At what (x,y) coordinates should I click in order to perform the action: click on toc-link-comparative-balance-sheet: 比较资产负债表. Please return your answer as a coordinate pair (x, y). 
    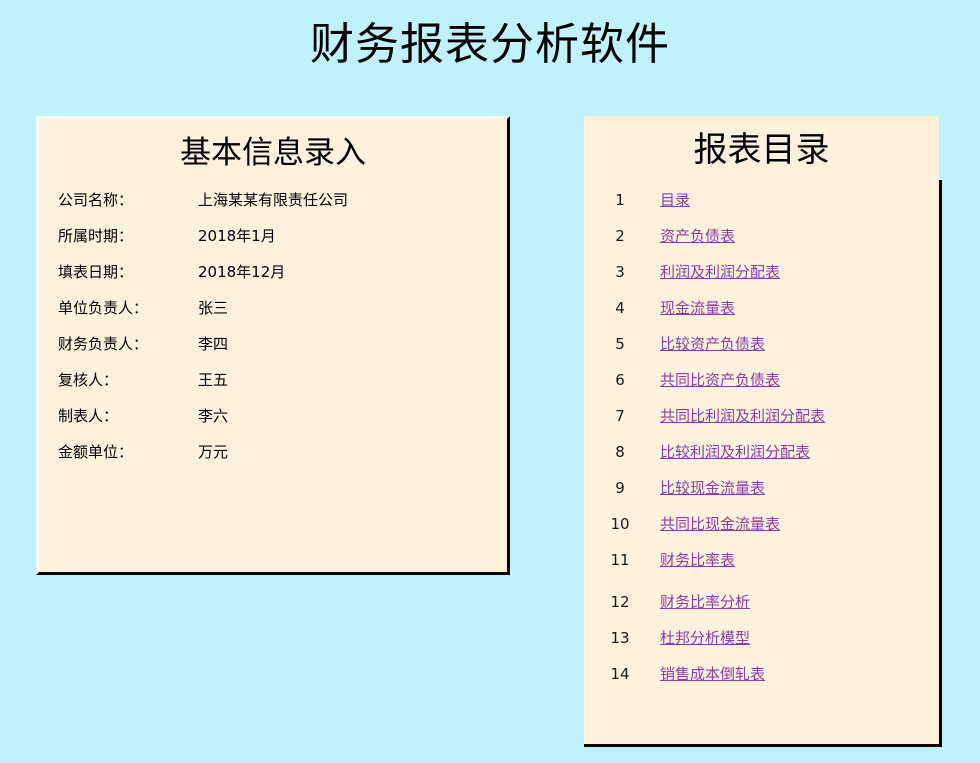
    Looking at the image, I should click on (712, 344).